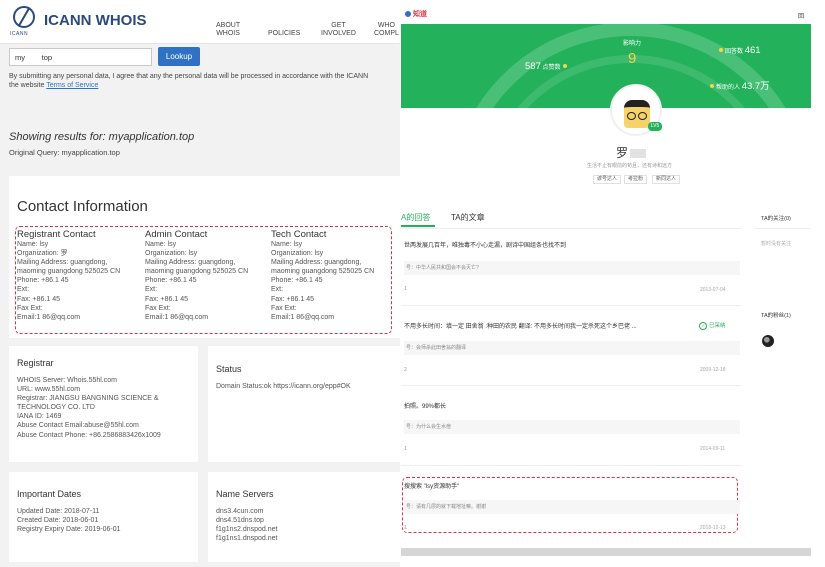 The width and height of the screenshot is (825, 567). What do you see at coordinates (572, 348) in the screenshot?
I see `answer-snippet: 号：会师杀此田舍翁的翻译` at bounding box center [572, 348].